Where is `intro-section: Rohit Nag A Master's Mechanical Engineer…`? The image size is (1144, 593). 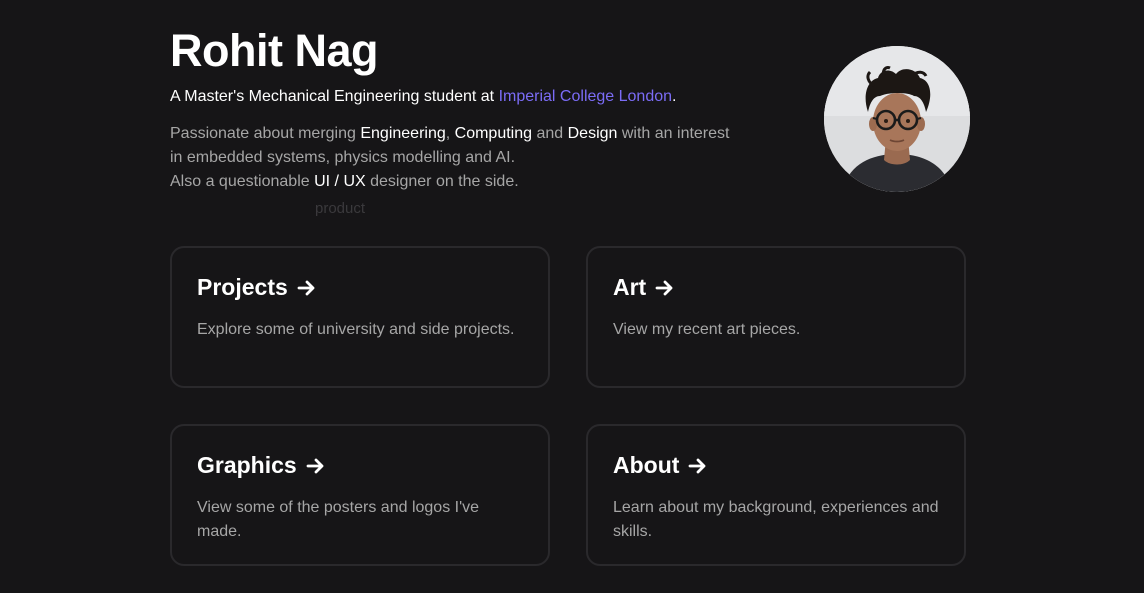 intro-section: Rohit Nag A Master's Mechanical Engineer… is located at coordinates (450, 108).